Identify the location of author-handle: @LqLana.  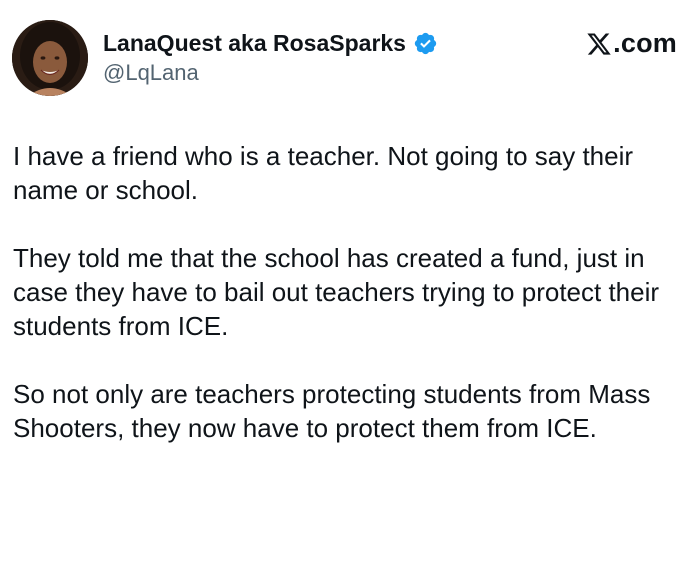
(151, 73).